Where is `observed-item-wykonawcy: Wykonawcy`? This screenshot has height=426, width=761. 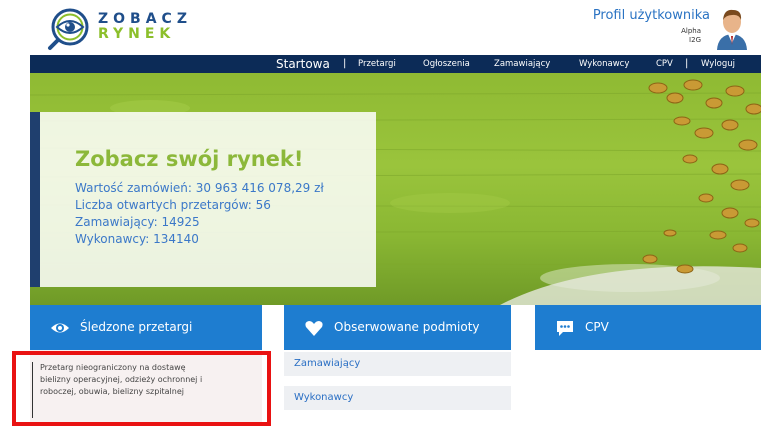 observed-item-wykonawcy: Wykonawcy is located at coordinates (397, 398).